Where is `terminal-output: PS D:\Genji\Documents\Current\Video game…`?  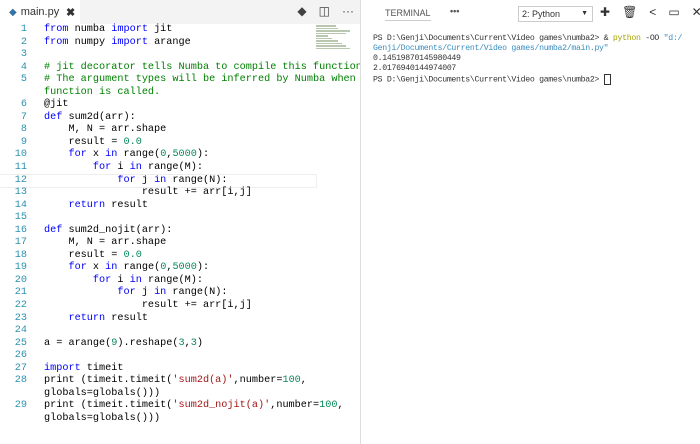 terminal-output: PS D:\Genji\Documents\Current\Video game… is located at coordinates (527, 60).